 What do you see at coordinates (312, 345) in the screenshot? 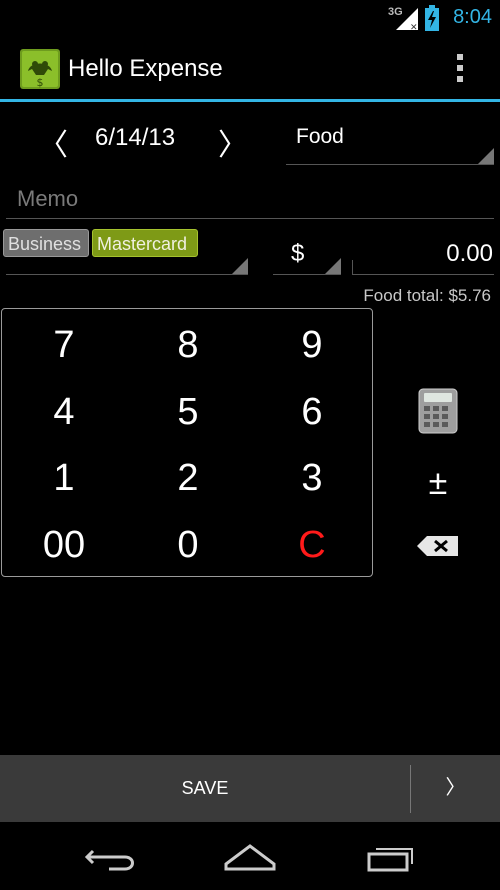
I see `key-9: 9` at bounding box center [312, 345].